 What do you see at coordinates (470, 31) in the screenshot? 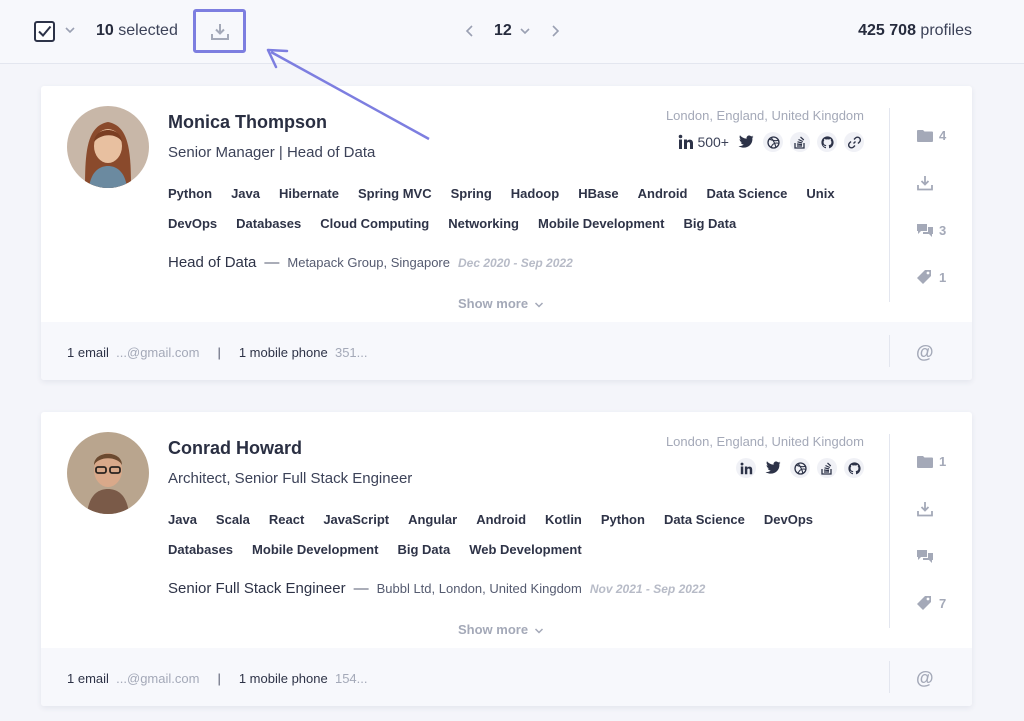
I see `chevron-left-icon` at bounding box center [470, 31].